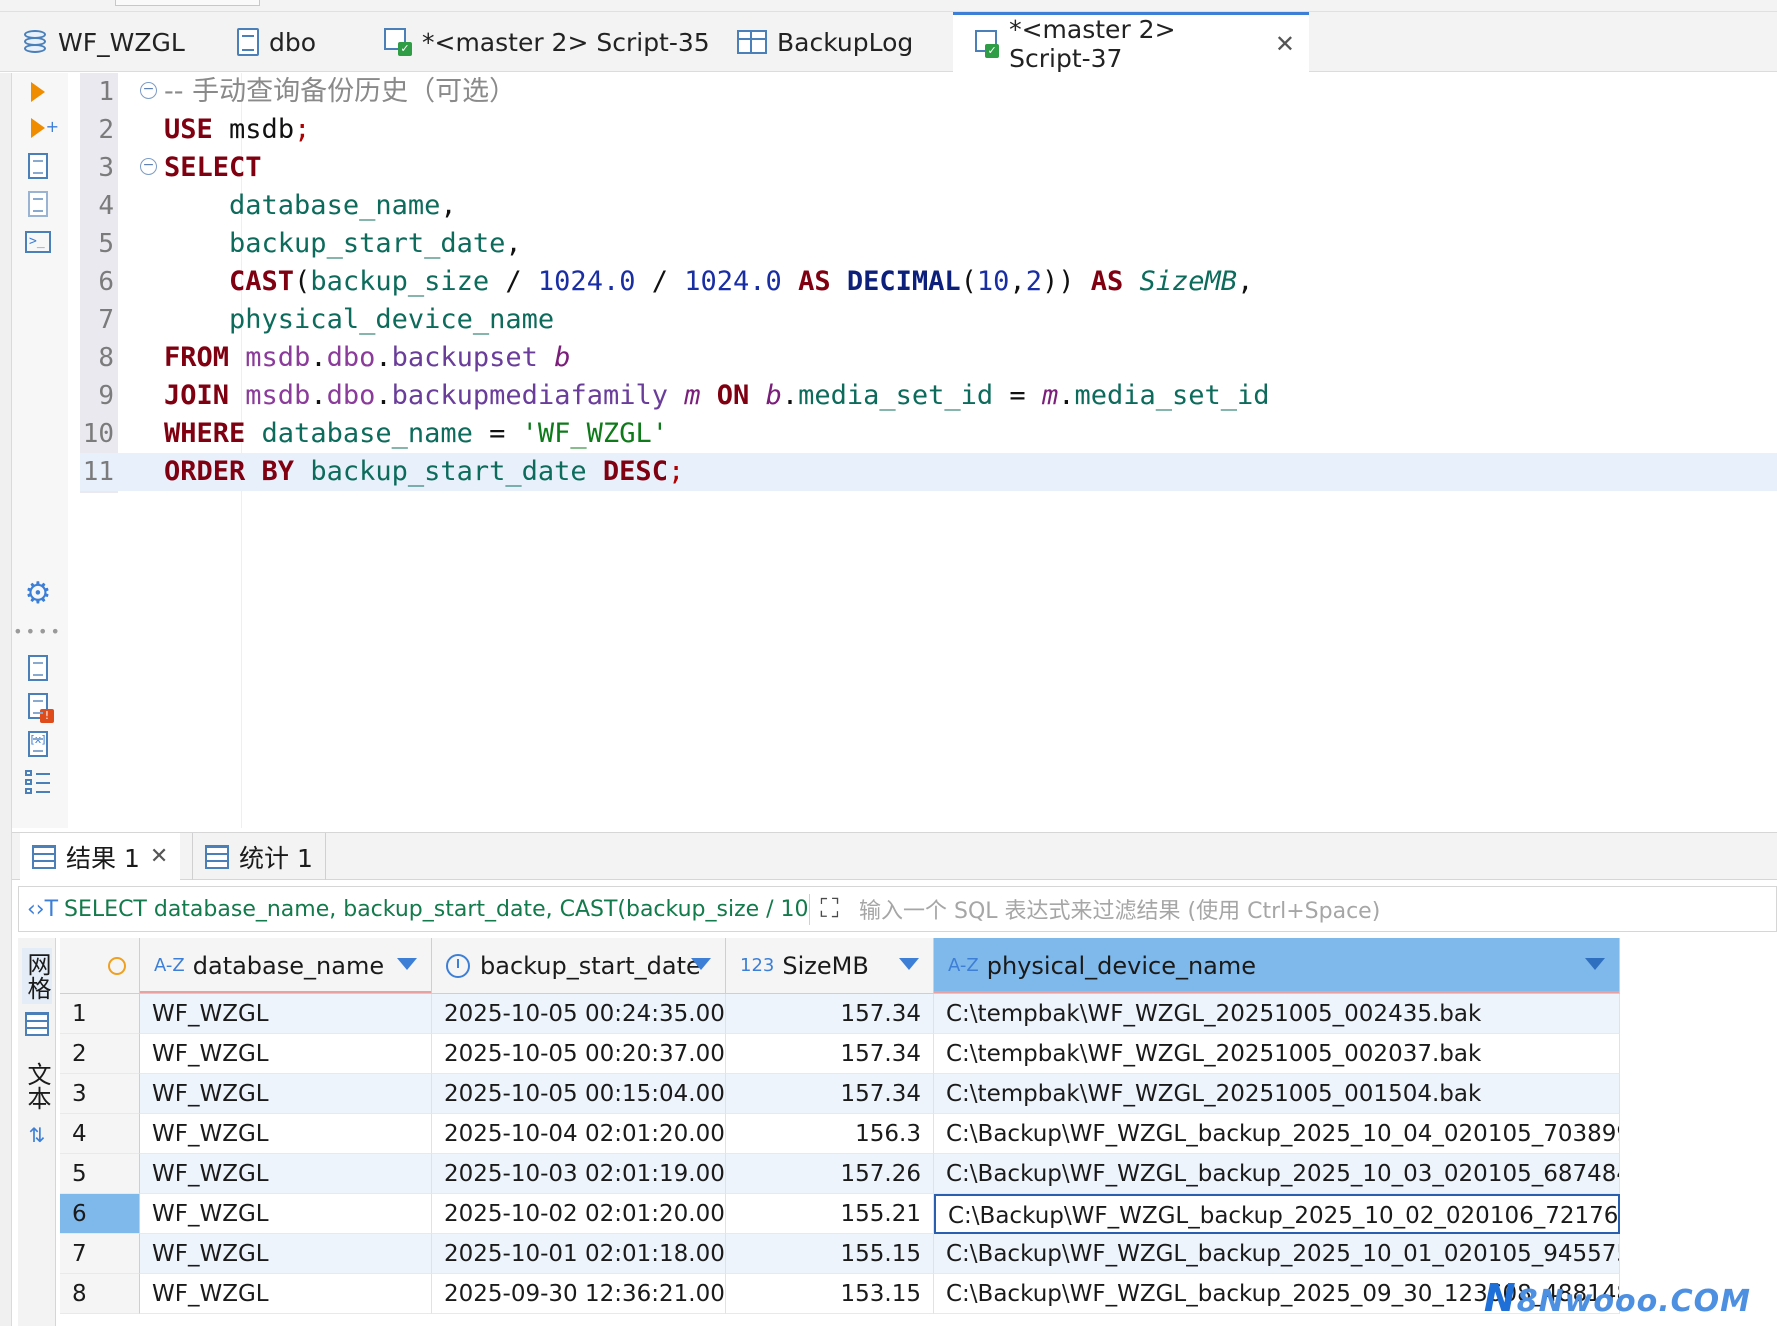 The height and width of the screenshot is (1326, 1777). What do you see at coordinates (38, 707) in the screenshot?
I see `problems-icon` at bounding box center [38, 707].